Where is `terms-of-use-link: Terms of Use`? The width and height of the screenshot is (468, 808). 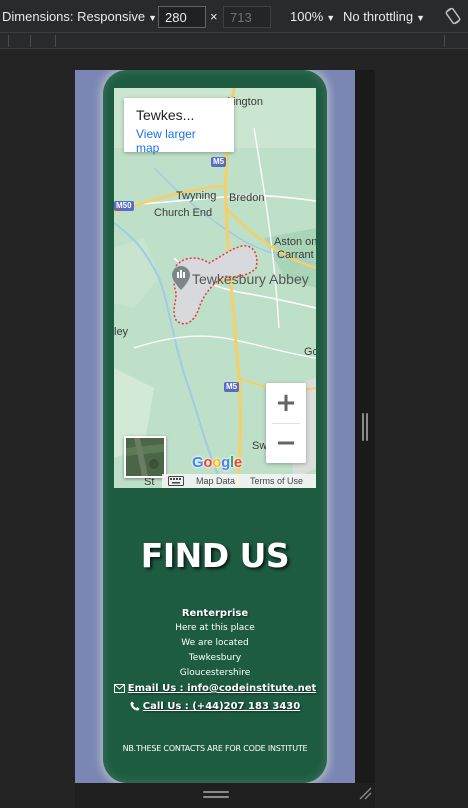 terms-of-use-link: Terms of Use is located at coordinates (276, 481).